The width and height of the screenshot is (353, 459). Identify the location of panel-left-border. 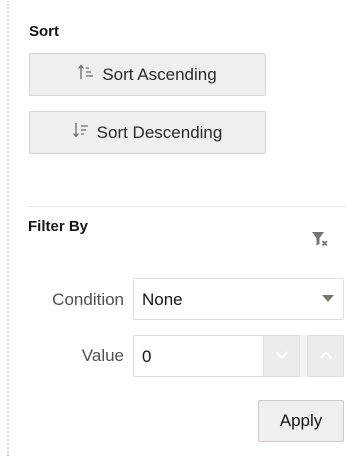
(8, 230).